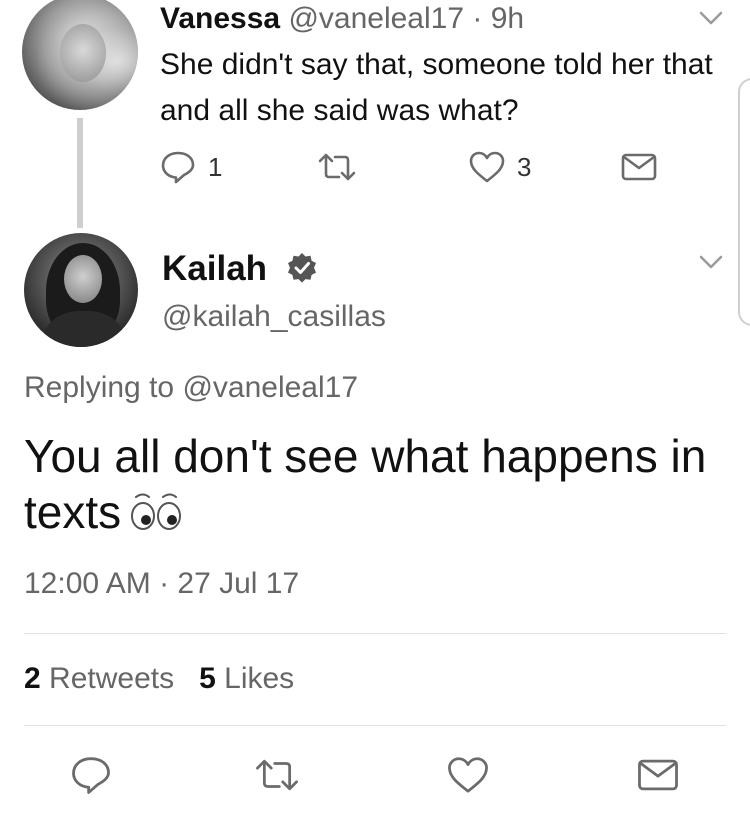  I want to click on likes-count: 5, so click(207, 678).